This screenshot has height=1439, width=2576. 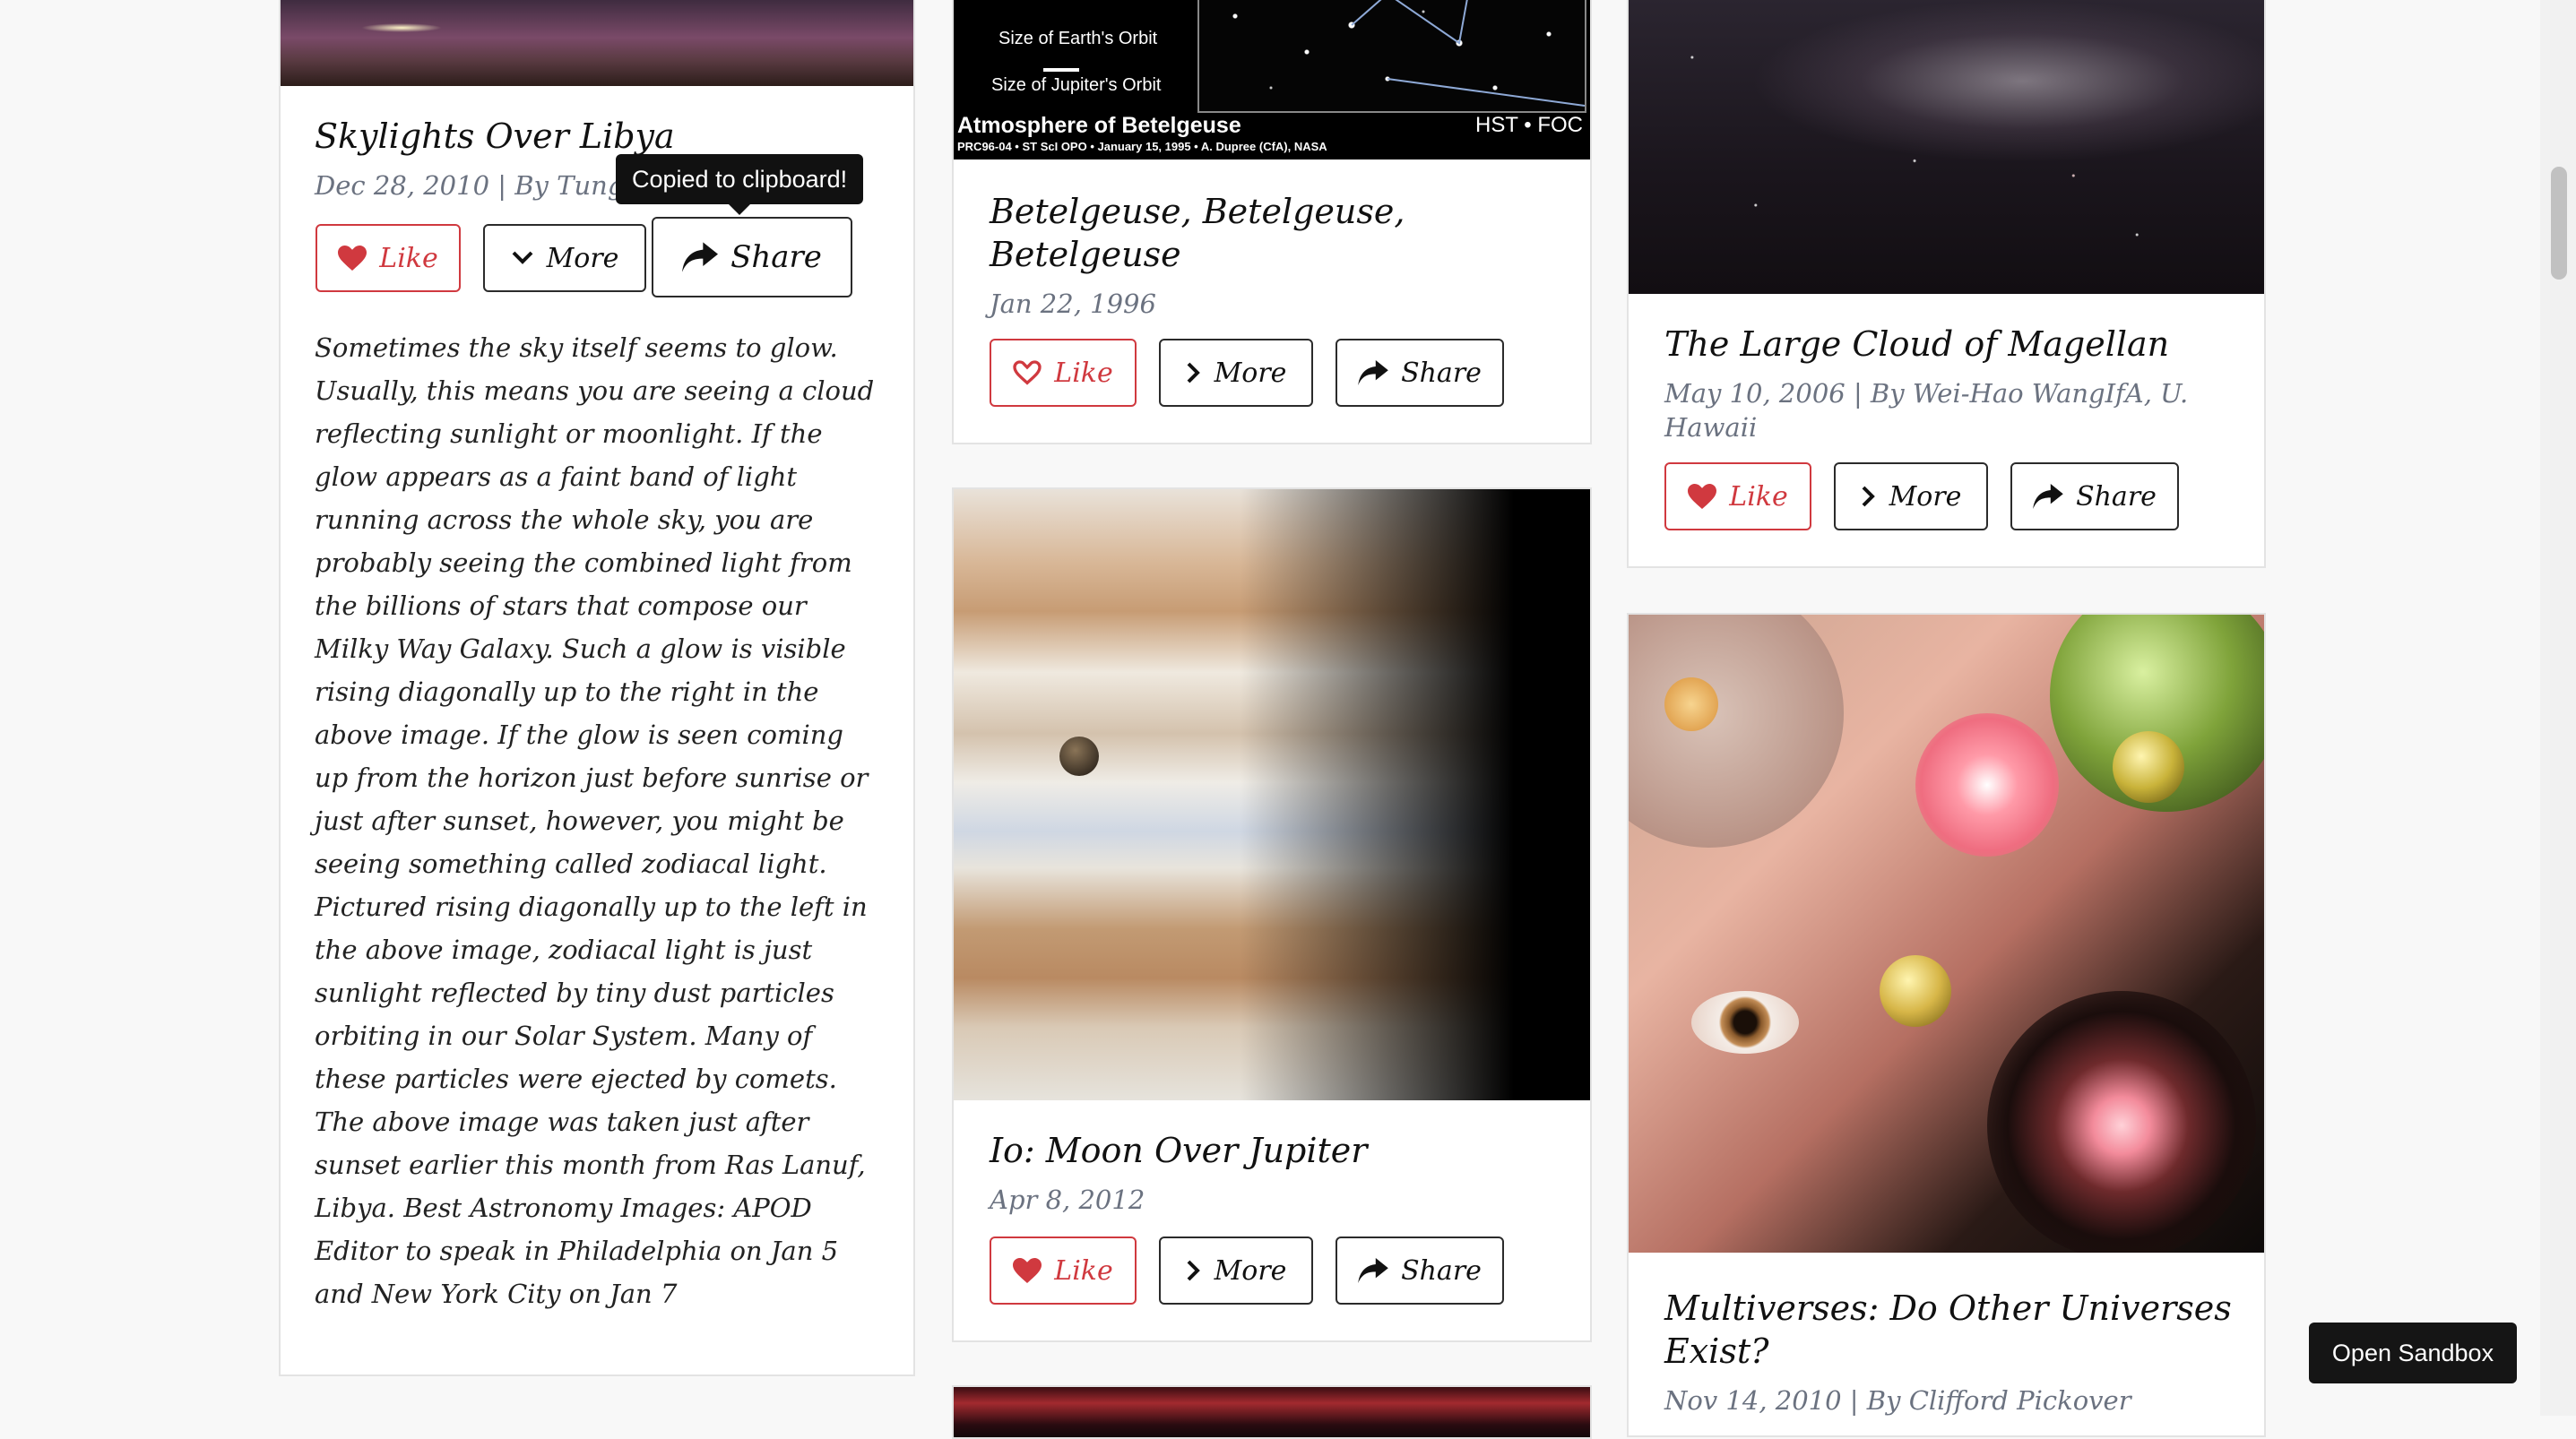 What do you see at coordinates (1073, 304) in the screenshot?
I see `card-meta: Jan 22, 1996` at bounding box center [1073, 304].